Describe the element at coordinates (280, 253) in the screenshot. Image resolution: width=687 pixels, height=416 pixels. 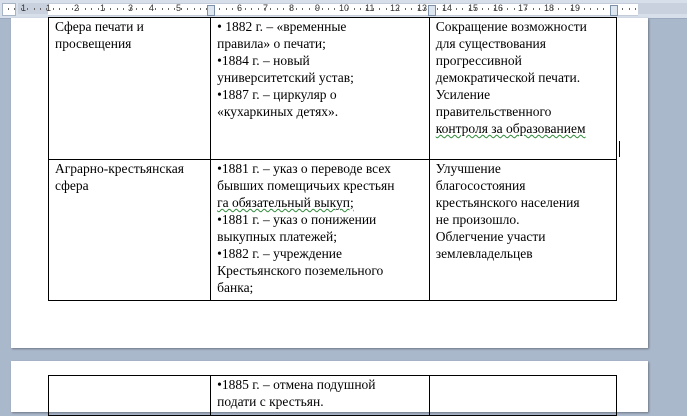
I see `cell-line: •1882 г. – учреждение` at that location.